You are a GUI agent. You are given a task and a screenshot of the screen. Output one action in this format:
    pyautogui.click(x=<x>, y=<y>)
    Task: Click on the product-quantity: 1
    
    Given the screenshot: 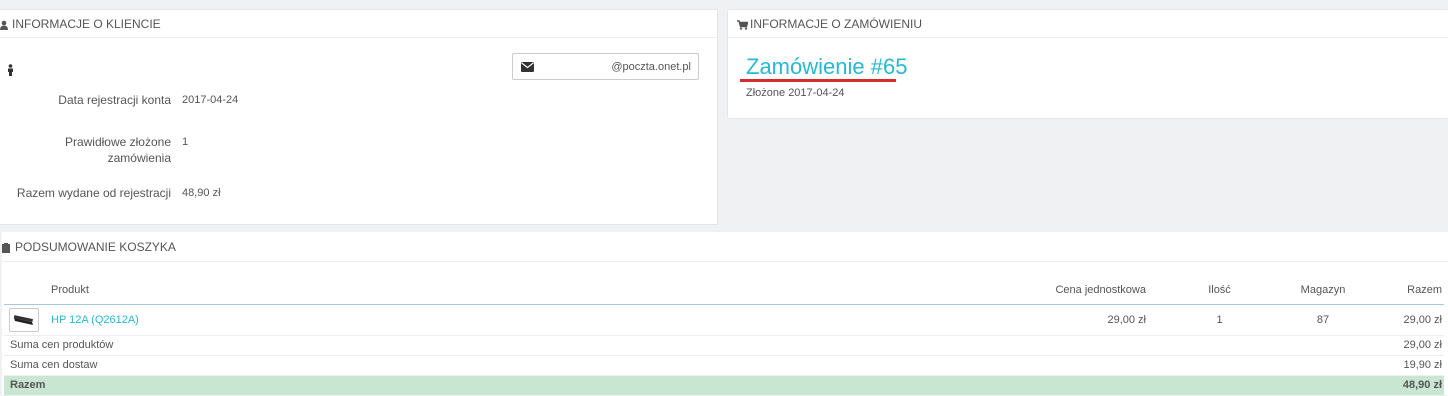 What is the action you would take?
    pyautogui.click(x=1204, y=320)
    